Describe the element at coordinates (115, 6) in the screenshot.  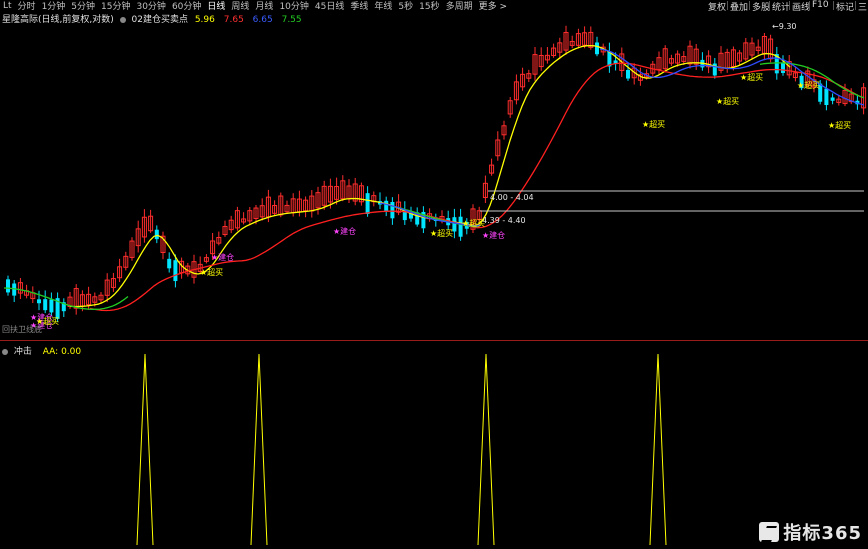
I see `period-tab-4: 15分钟` at that location.